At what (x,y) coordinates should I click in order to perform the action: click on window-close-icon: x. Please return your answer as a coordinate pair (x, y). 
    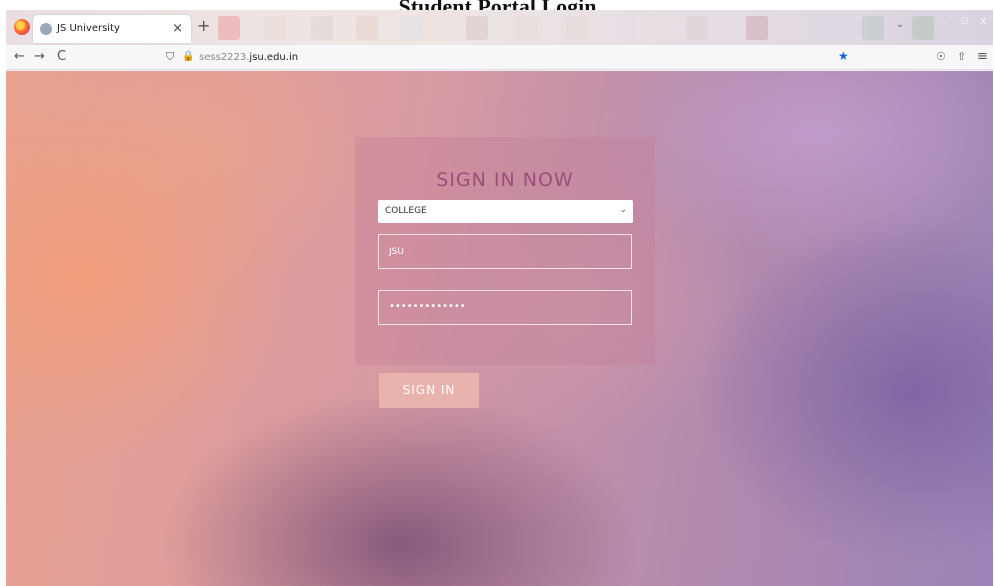
    Looking at the image, I should click on (983, 20).